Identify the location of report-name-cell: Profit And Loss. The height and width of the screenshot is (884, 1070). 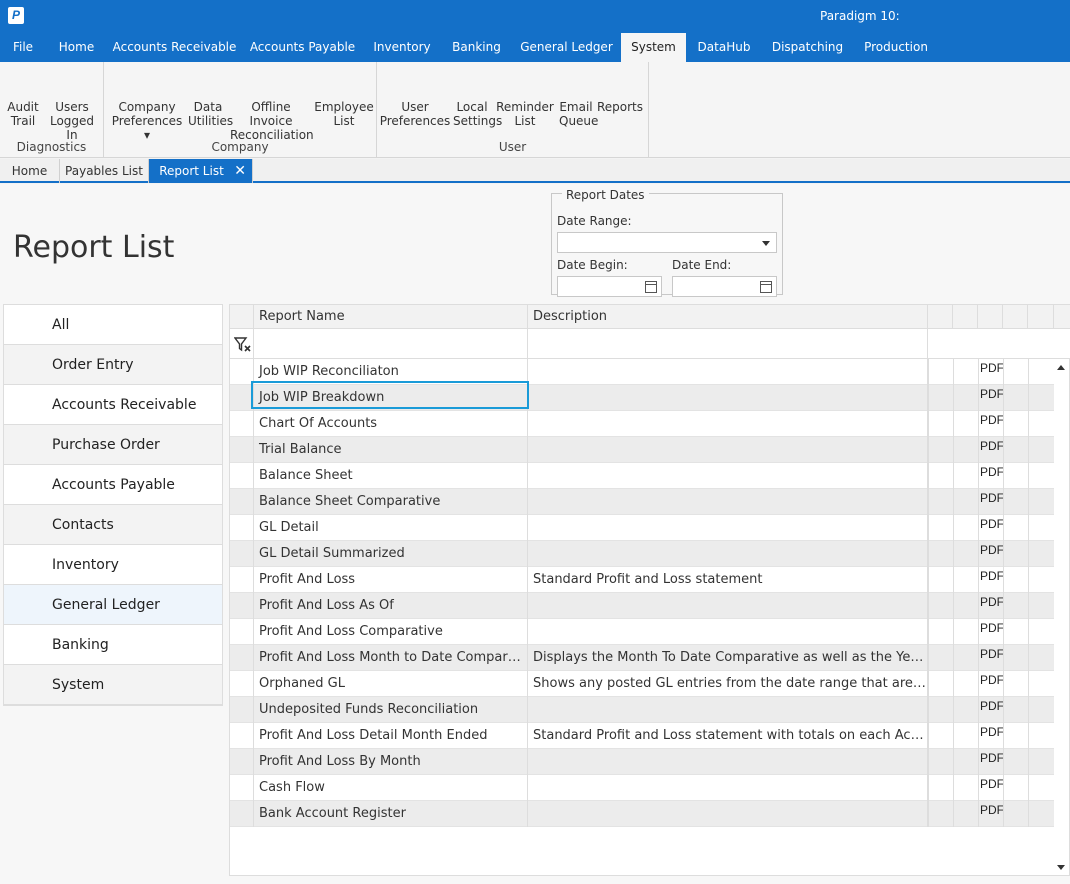
(391, 580).